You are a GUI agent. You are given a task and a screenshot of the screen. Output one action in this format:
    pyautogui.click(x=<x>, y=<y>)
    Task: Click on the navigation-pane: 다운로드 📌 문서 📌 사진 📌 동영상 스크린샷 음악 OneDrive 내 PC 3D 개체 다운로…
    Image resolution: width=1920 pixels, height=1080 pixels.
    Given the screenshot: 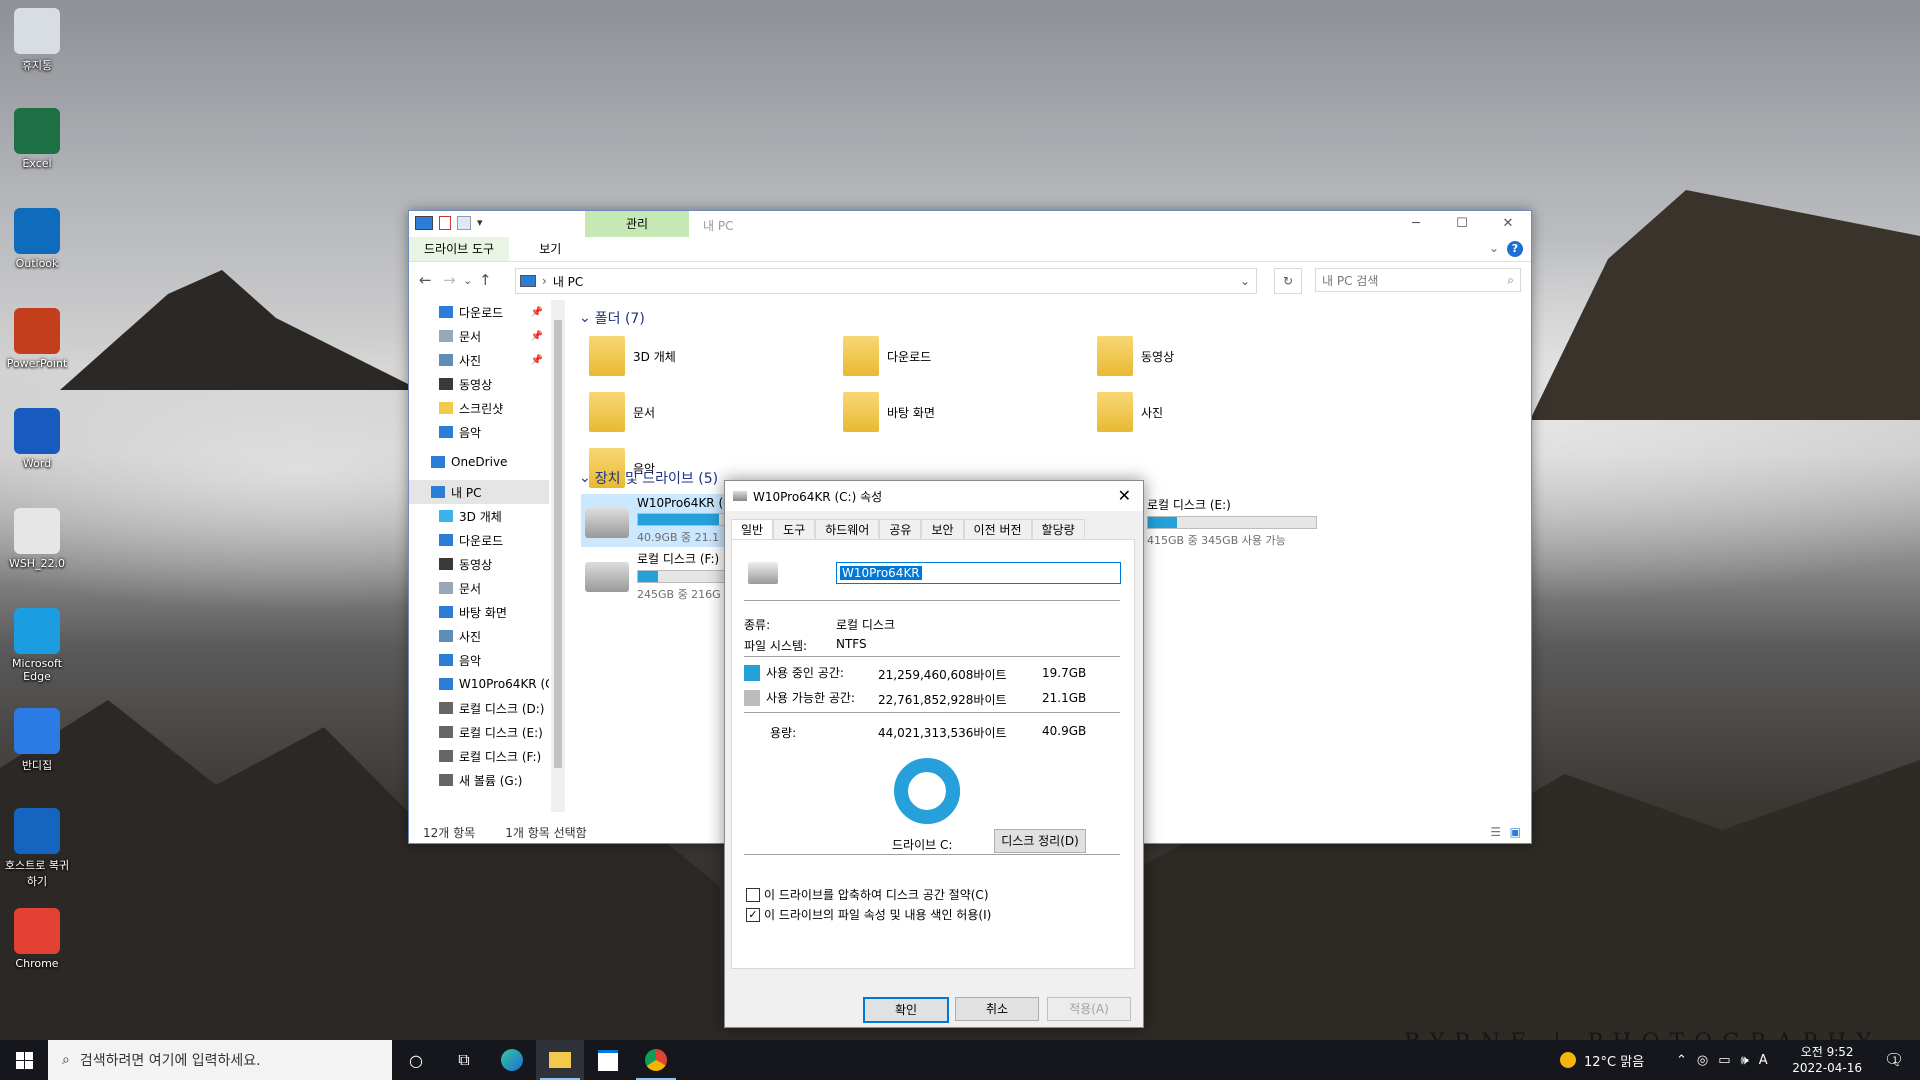 What is the action you would take?
    pyautogui.click(x=479, y=557)
    